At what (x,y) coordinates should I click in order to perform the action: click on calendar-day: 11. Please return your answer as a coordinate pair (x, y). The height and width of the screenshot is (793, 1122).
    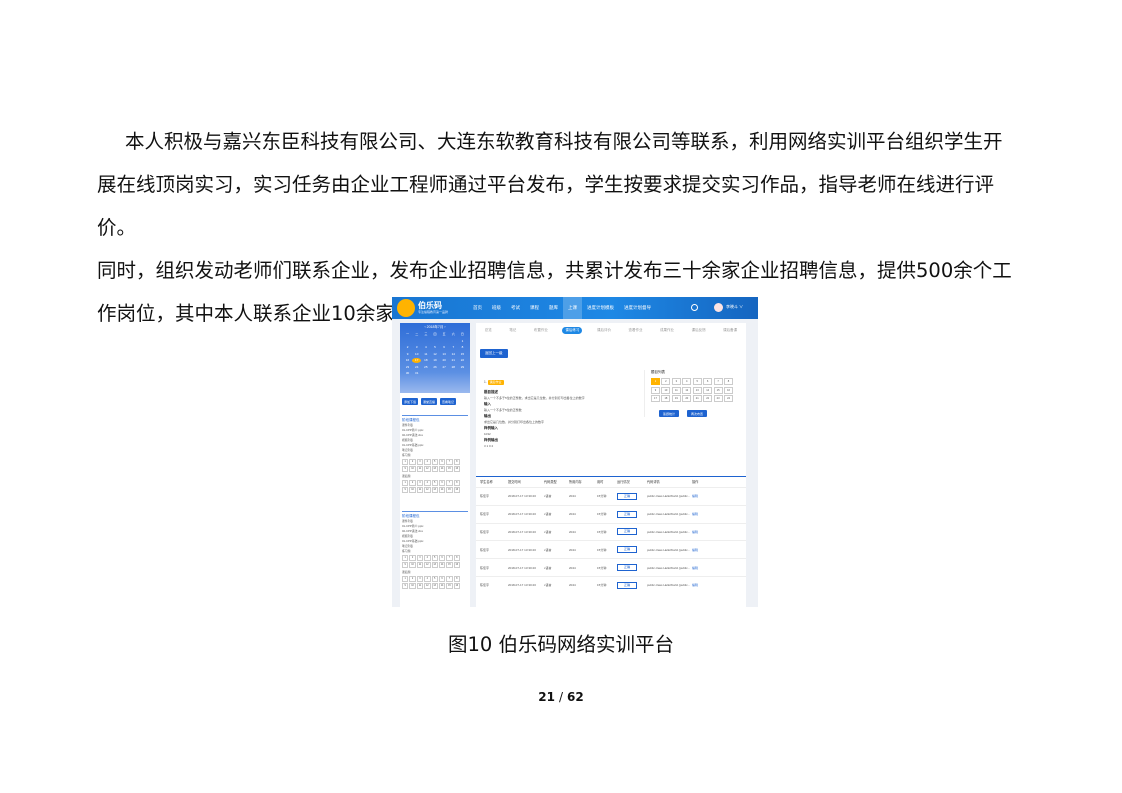
    Looking at the image, I should click on (425, 354).